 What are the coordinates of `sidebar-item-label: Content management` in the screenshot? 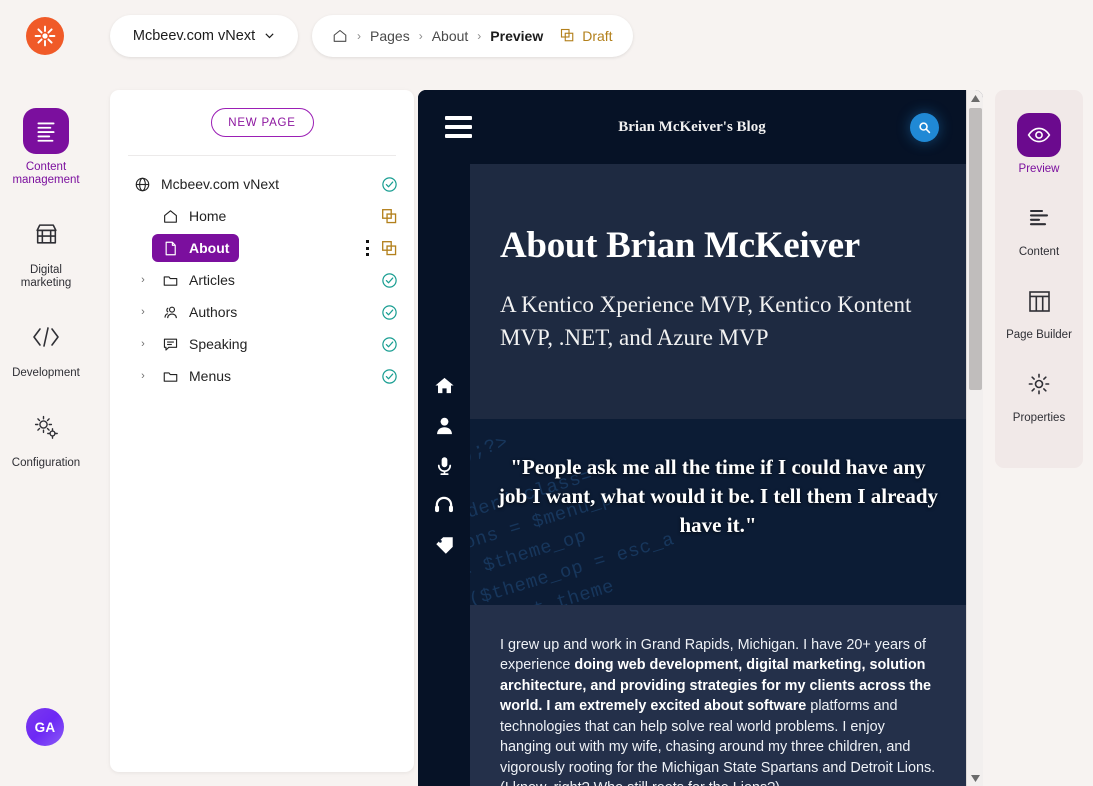 It's located at (46, 173).